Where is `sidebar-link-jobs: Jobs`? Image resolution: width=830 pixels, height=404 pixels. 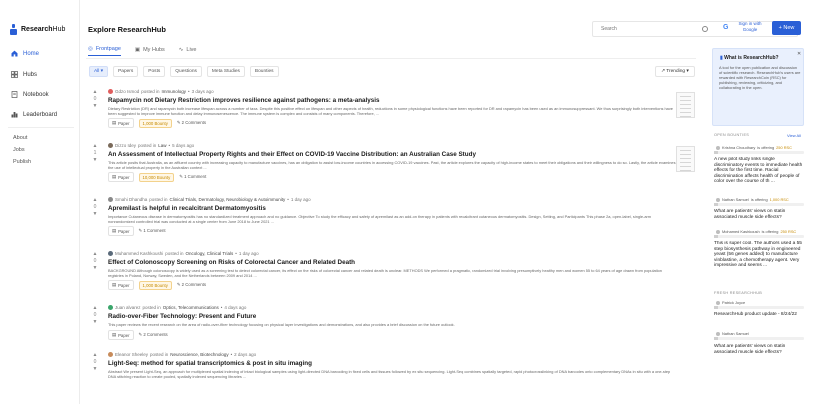 sidebar-link-jobs: Jobs is located at coordinates (19, 150).